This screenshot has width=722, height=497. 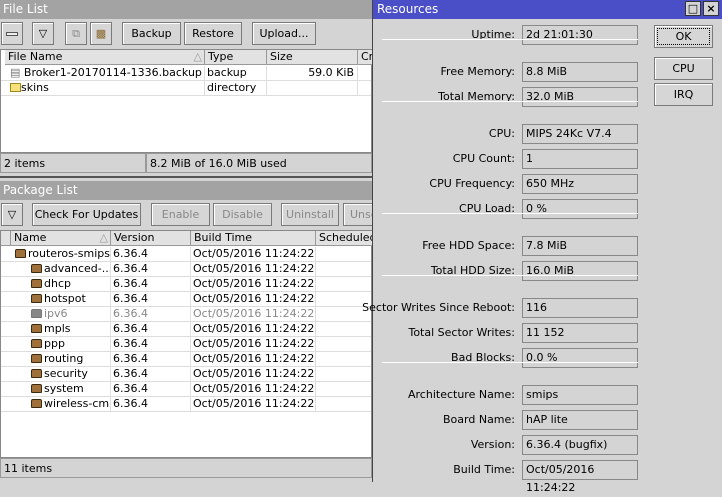 I want to click on file-count: 2 items, so click(x=73, y=163).